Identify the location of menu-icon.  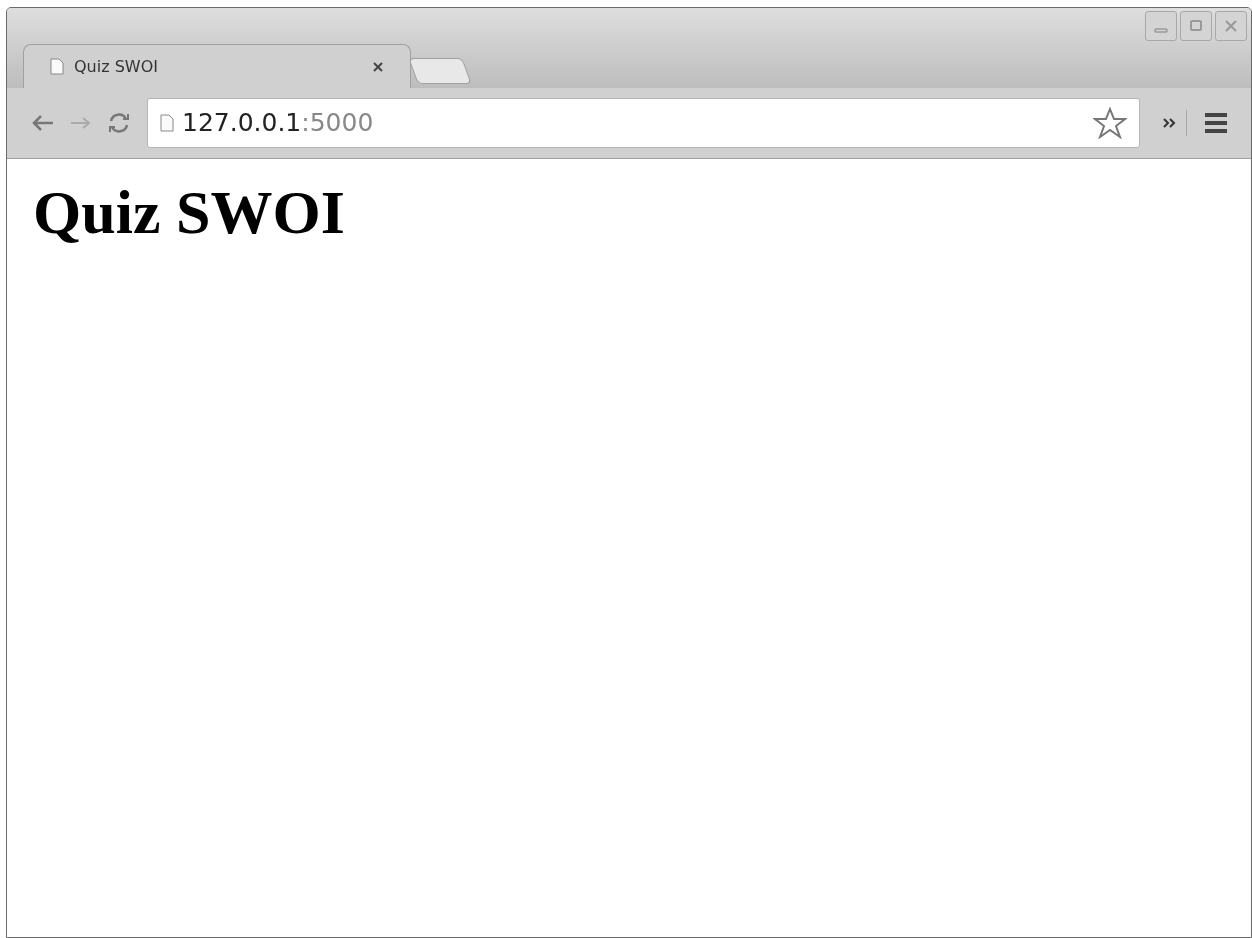
(1216, 123).